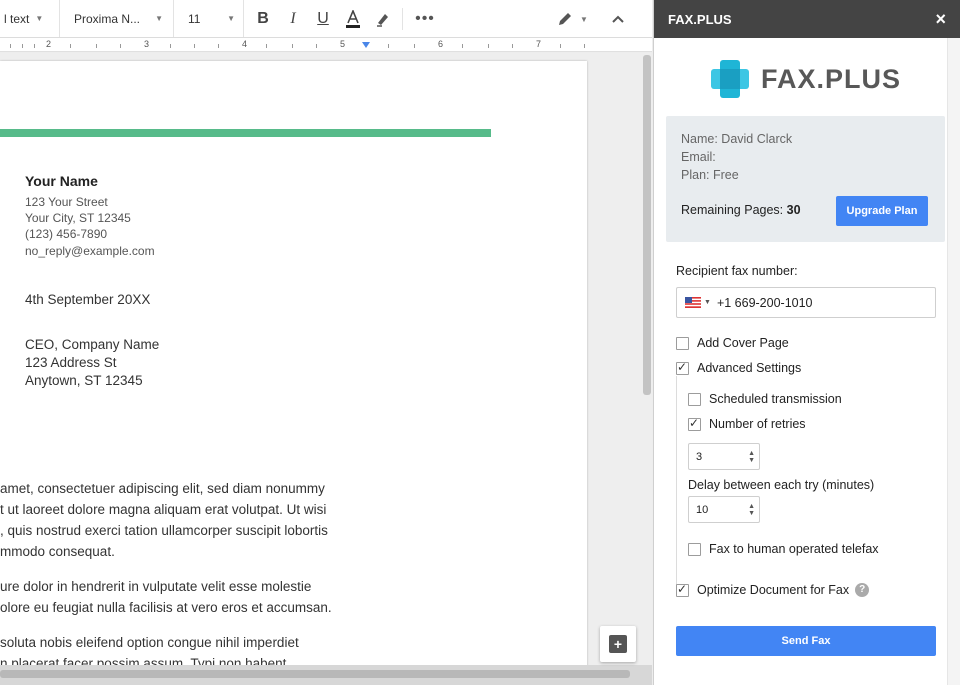 This screenshot has height=685, width=960. Describe the element at coordinates (353, 18) in the screenshot. I see `text-color-icon` at that location.